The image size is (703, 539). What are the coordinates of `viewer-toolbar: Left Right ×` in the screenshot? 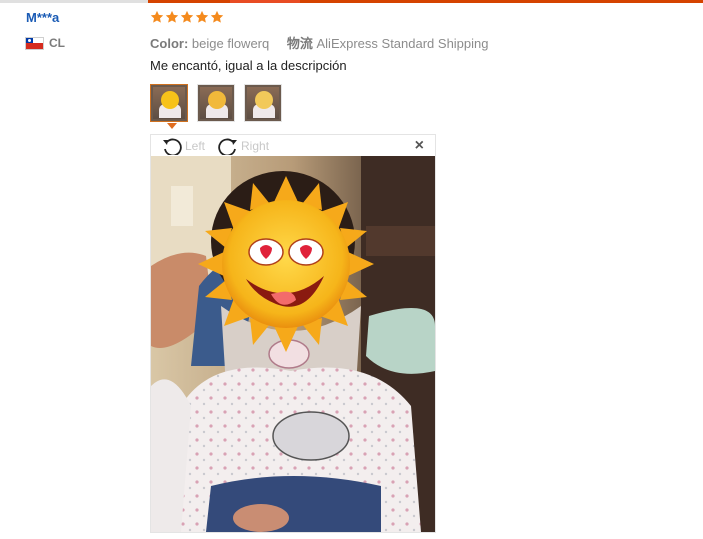 It's located at (293, 145).